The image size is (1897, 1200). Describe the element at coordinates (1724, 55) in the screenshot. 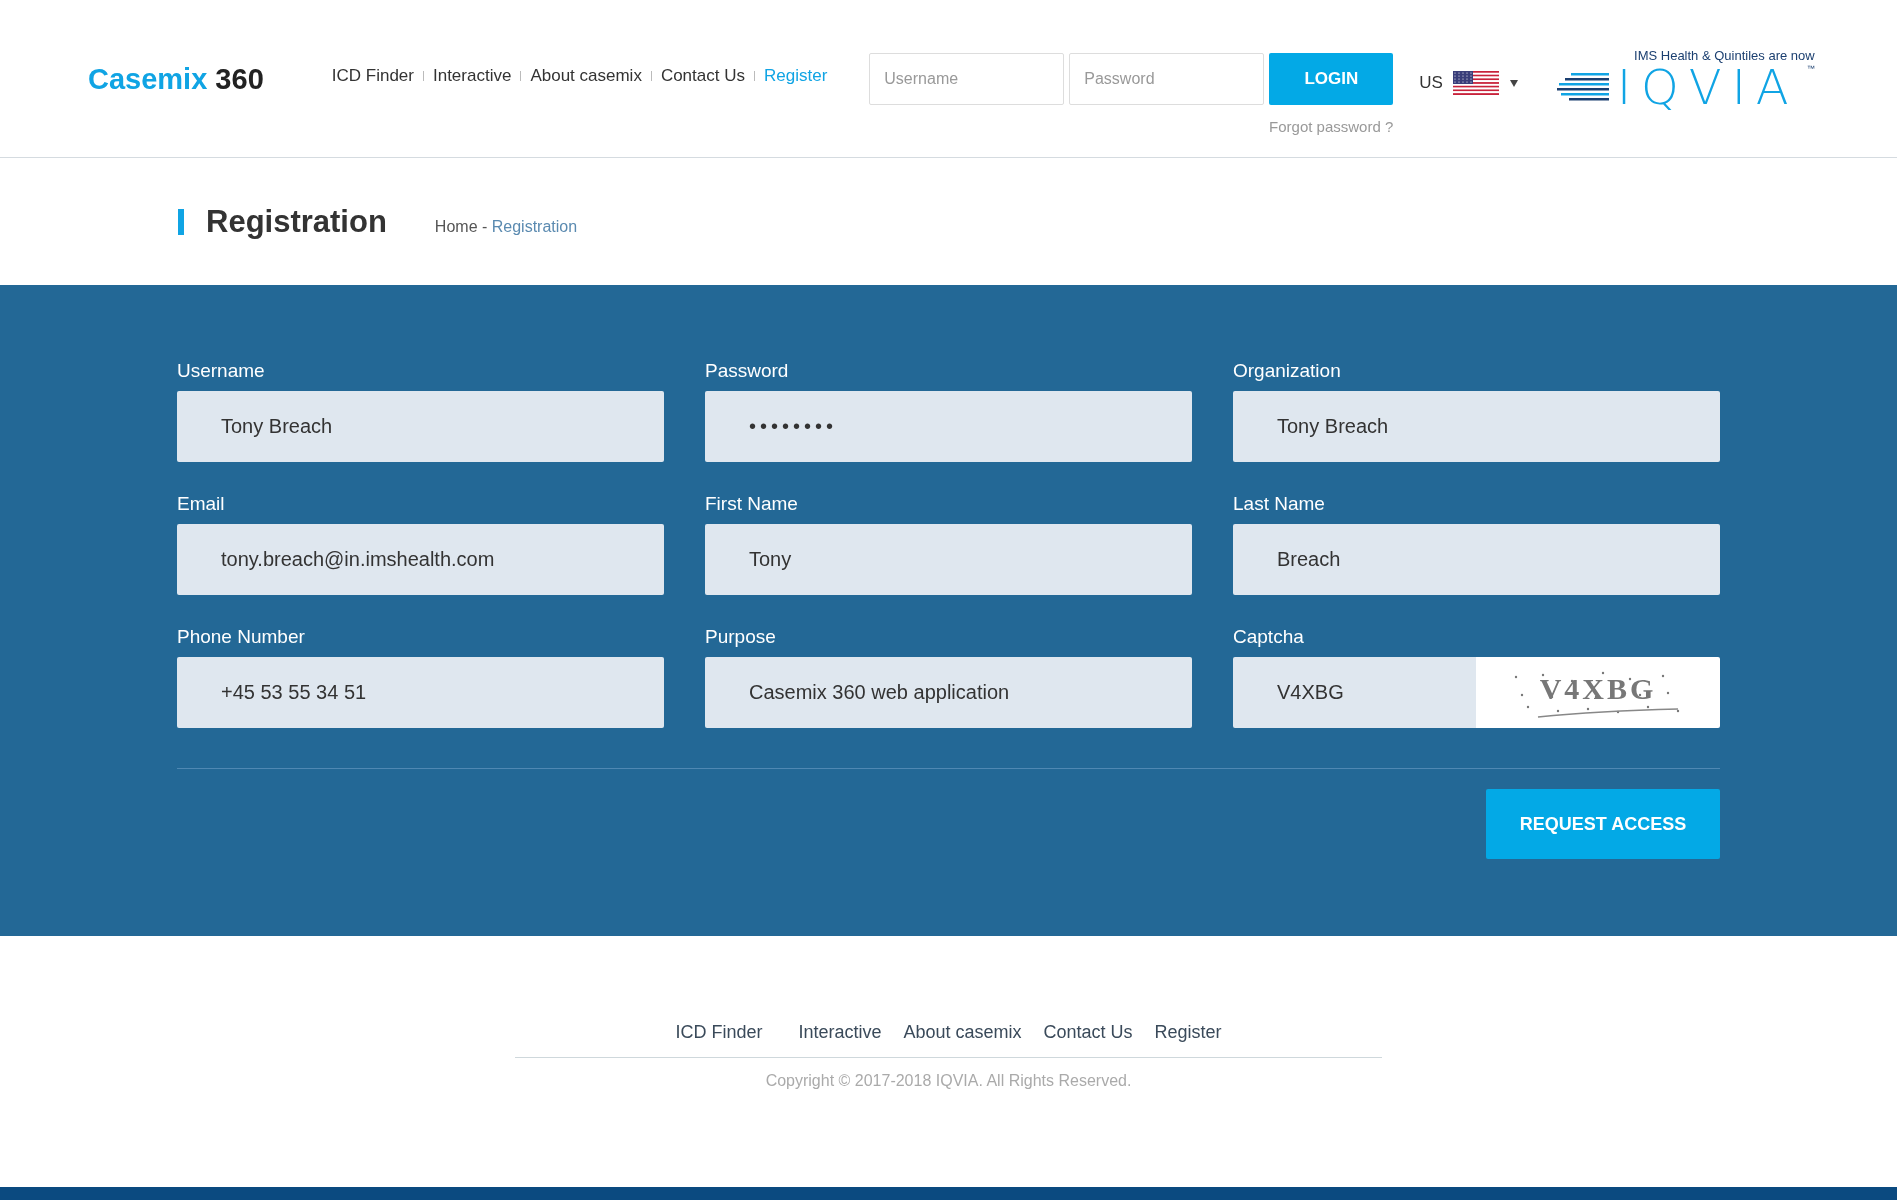

I see `partner-tagline: IMS Health & Quintiles are now` at that location.